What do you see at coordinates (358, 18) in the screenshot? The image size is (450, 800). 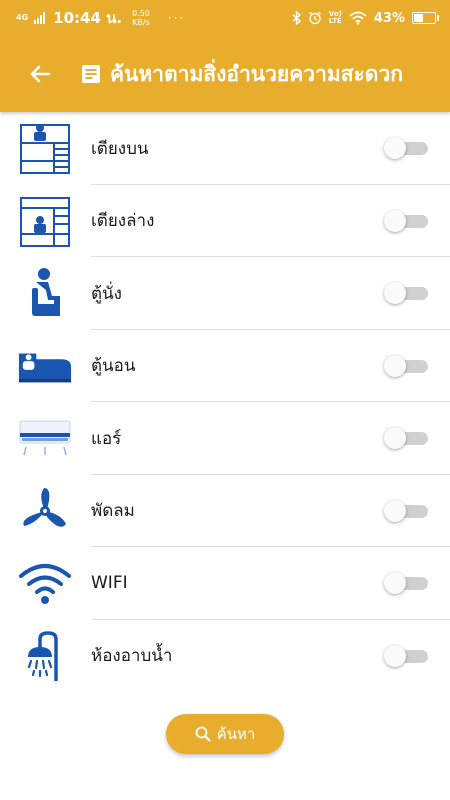 I see `wifi-status-icon` at bounding box center [358, 18].